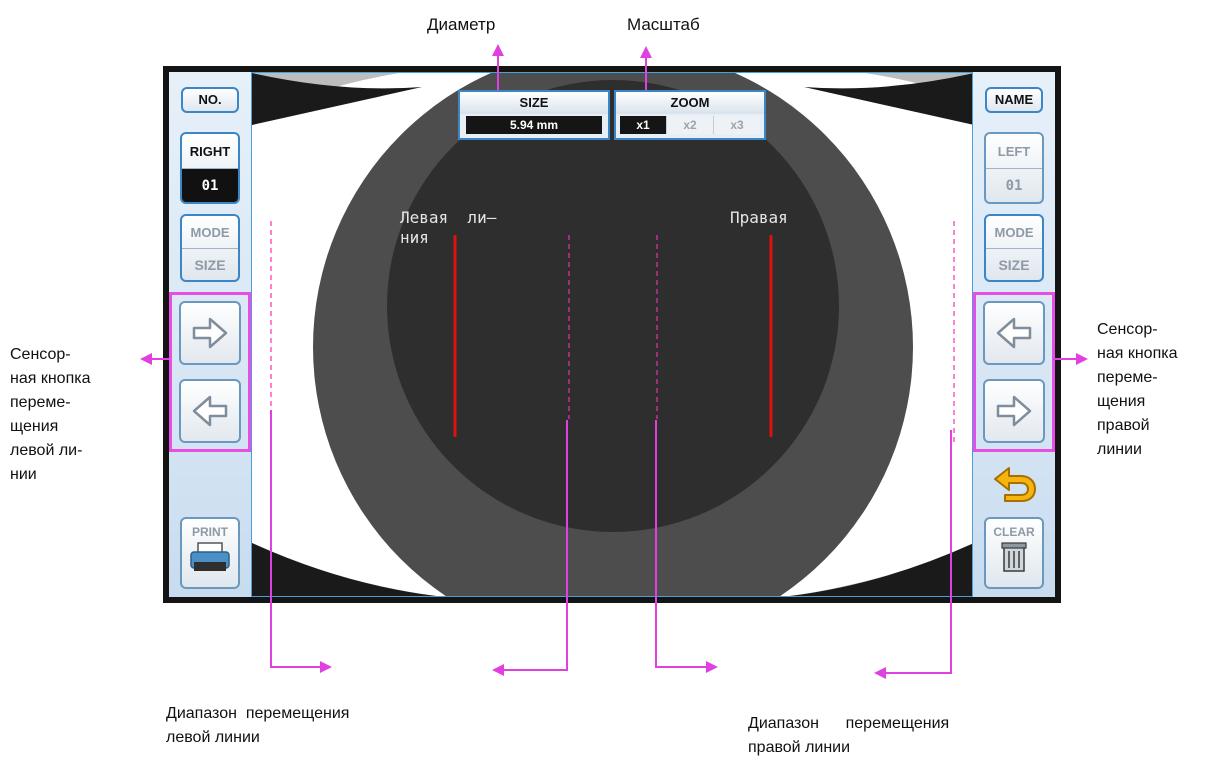 This screenshot has height=764, width=1210. Describe the element at coordinates (257, 726) in the screenshot. I see `left-range-annotation: Диапазон перемещения левой линии` at that location.